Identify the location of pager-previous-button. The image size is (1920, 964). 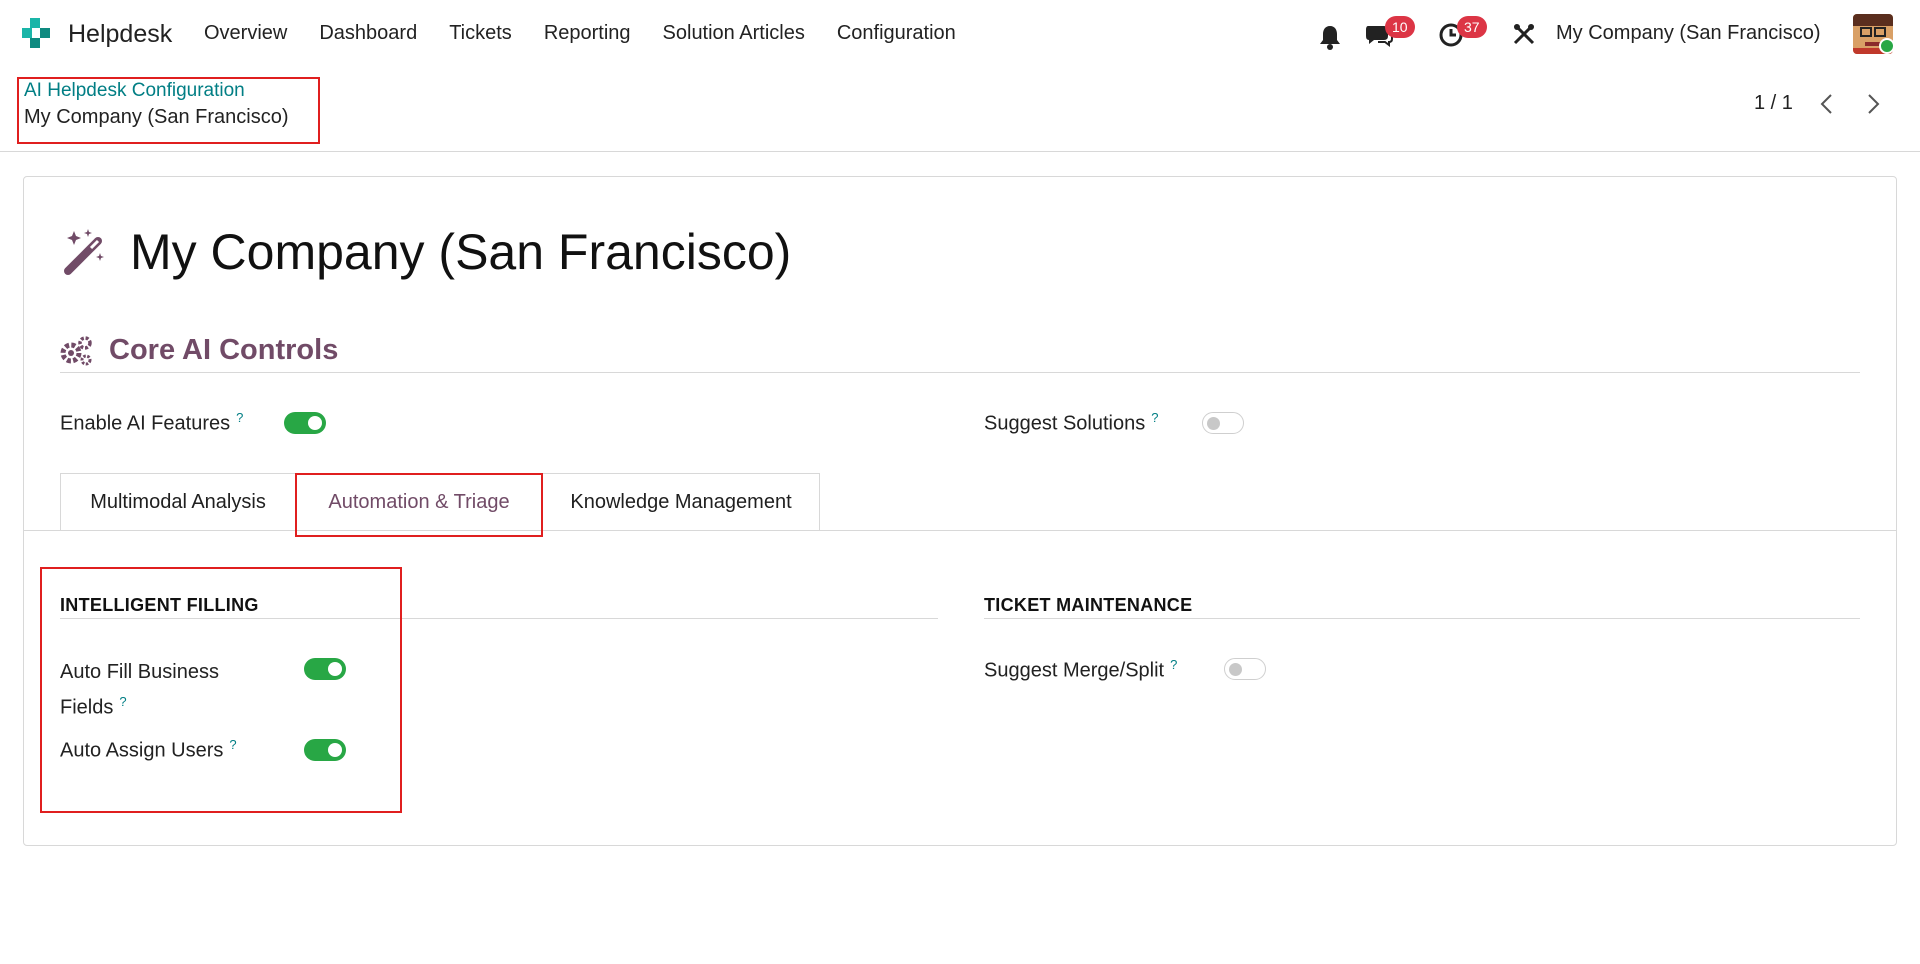
(1826, 104).